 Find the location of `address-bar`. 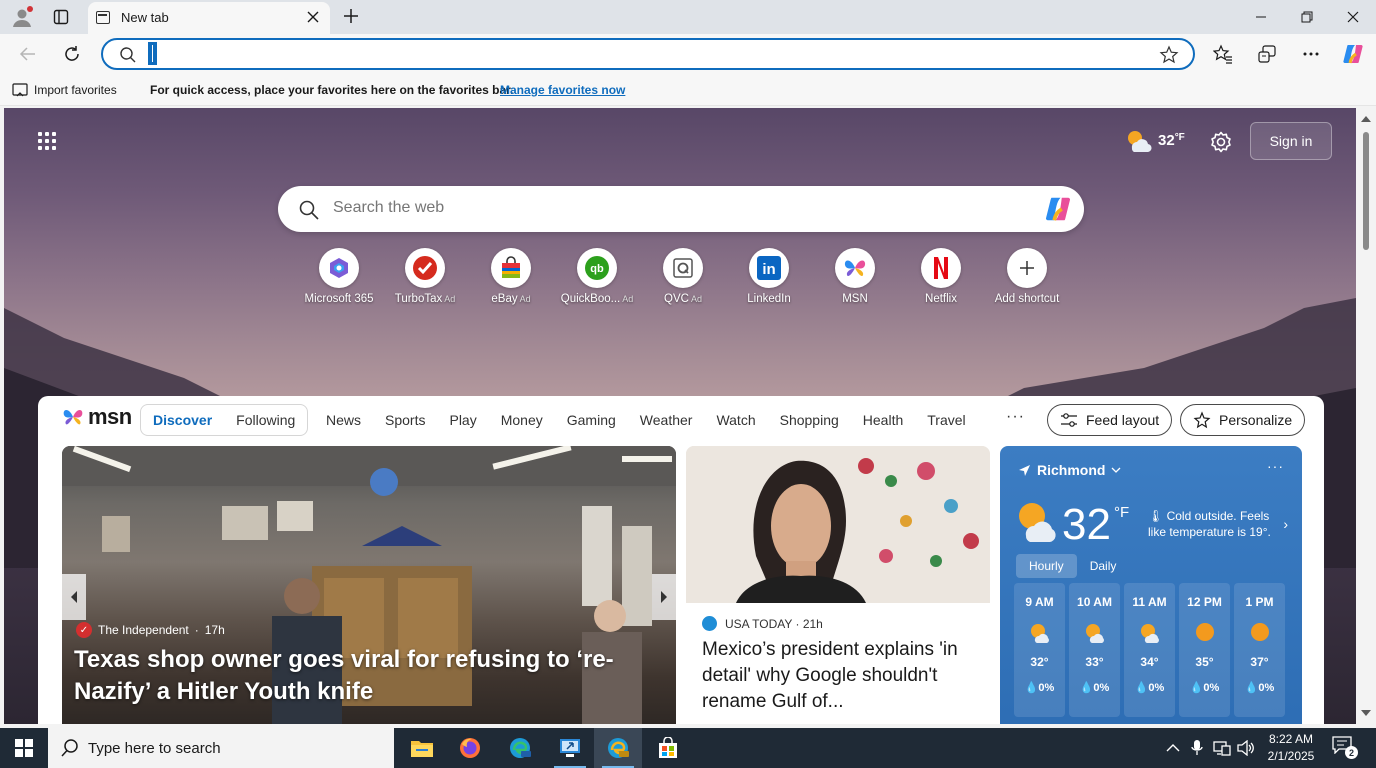

address-bar is located at coordinates (648, 54).